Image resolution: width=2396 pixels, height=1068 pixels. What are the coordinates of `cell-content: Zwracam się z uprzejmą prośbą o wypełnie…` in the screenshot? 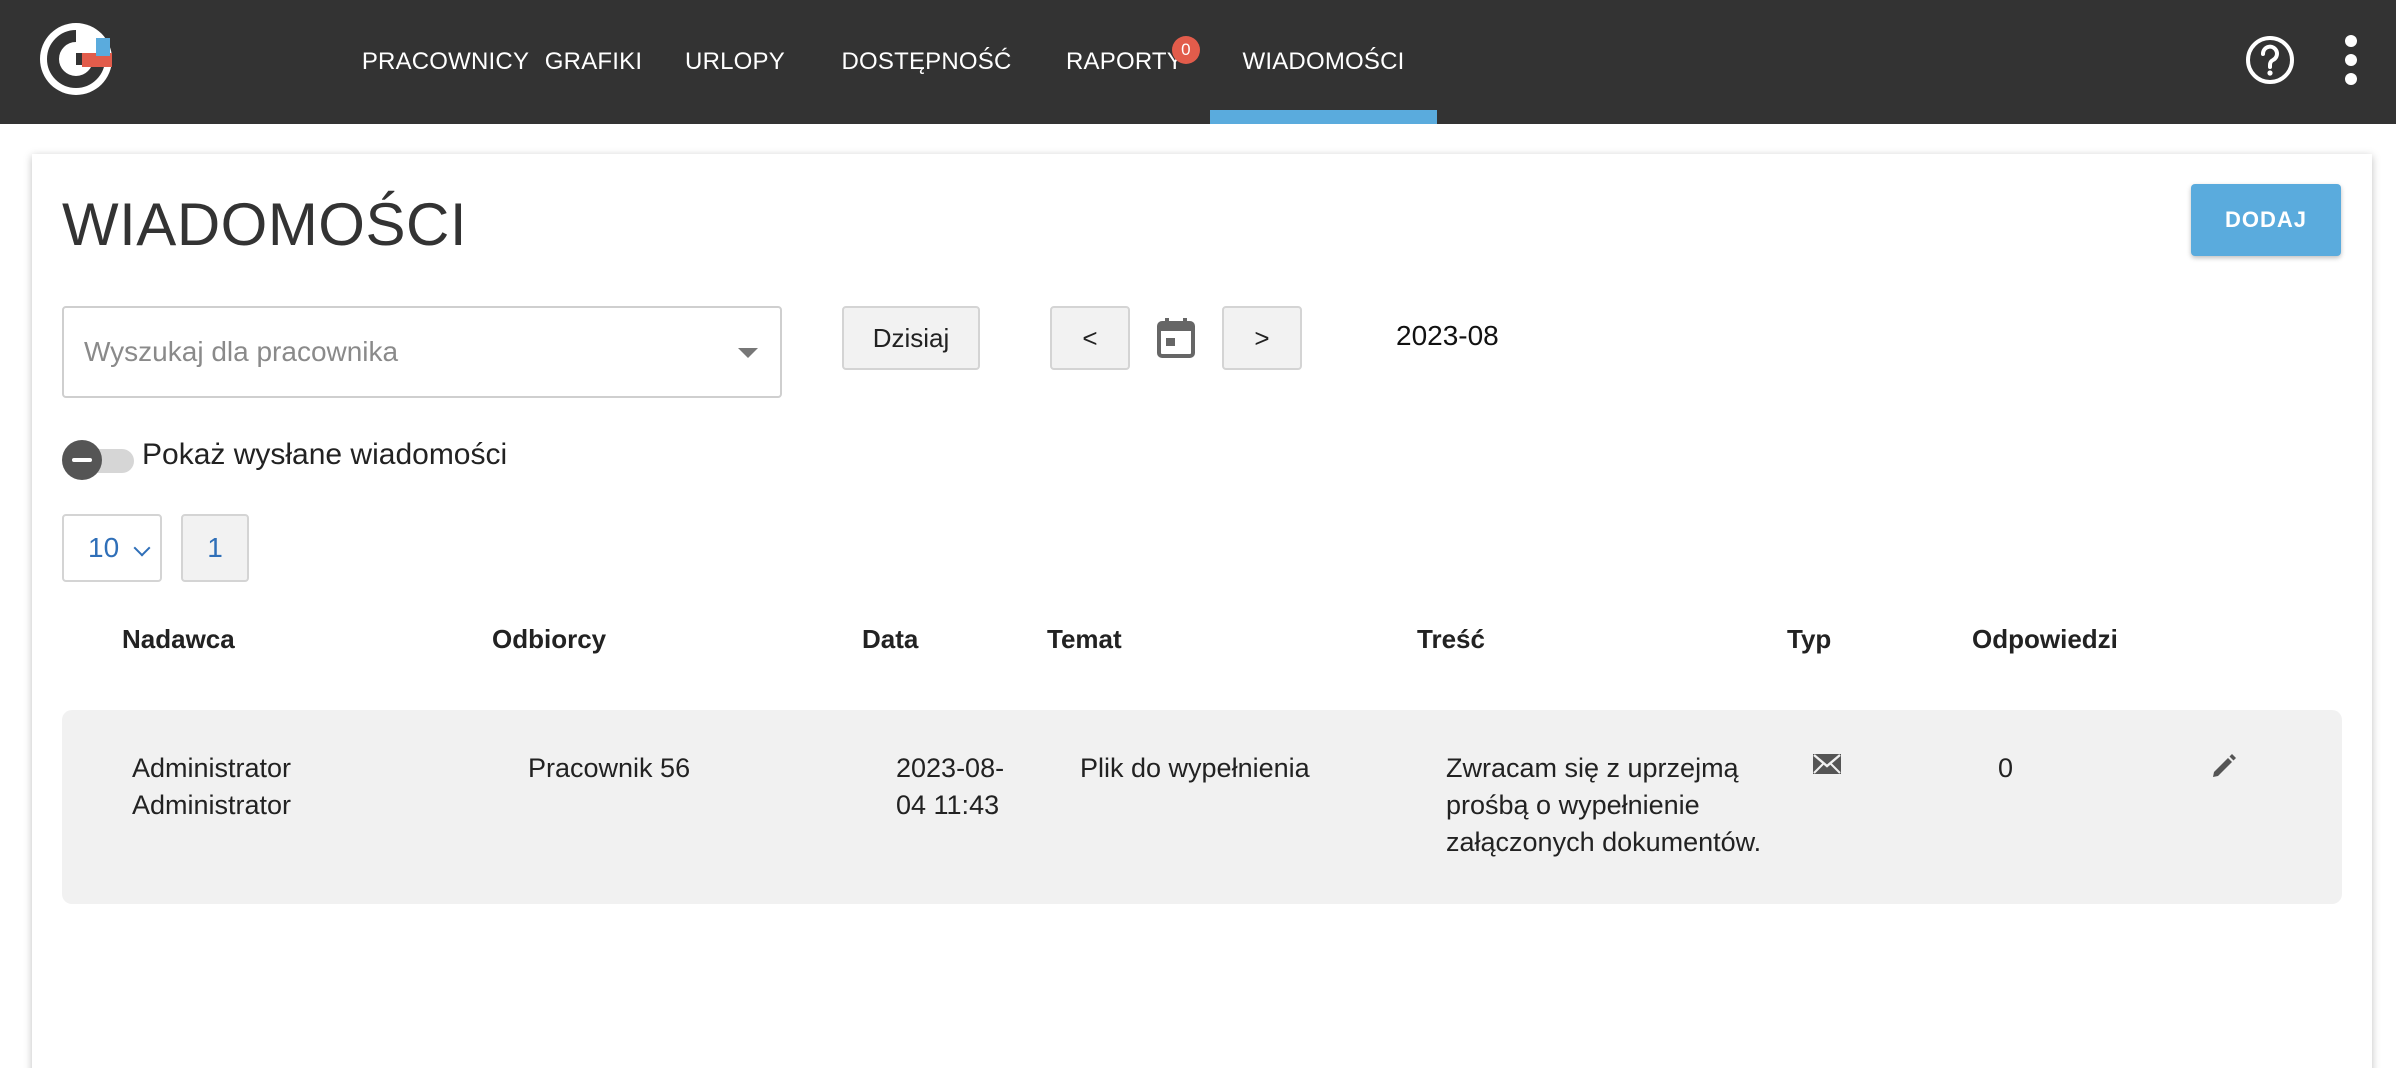 It's located at (1604, 805).